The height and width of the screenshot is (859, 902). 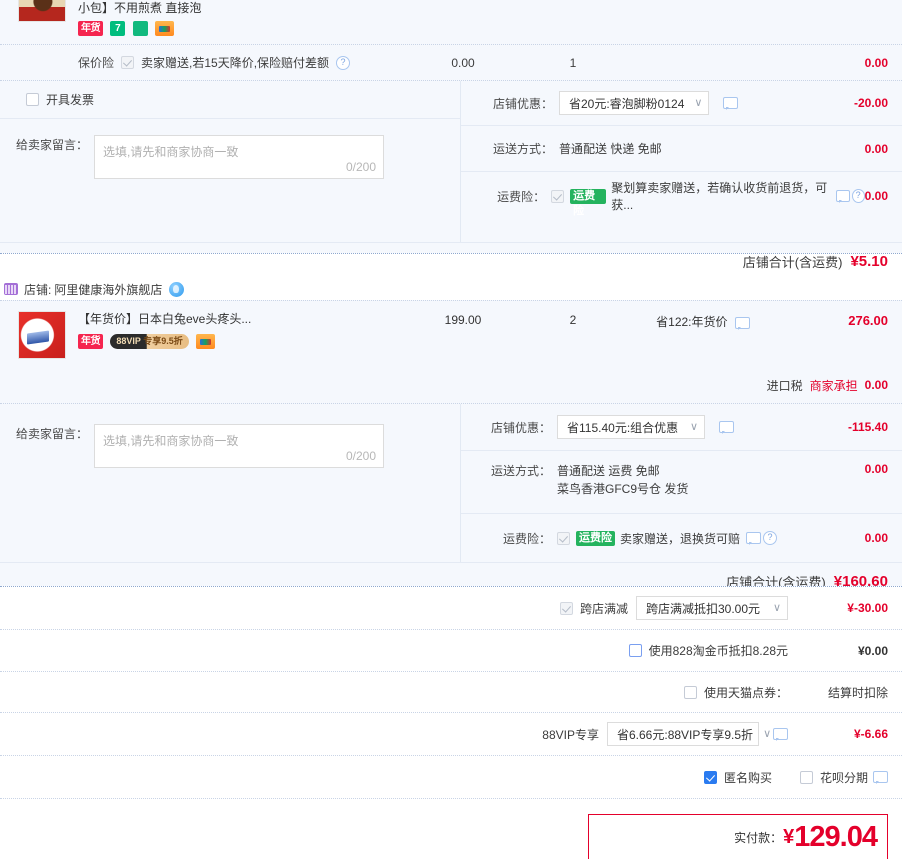 What do you see at coordinates (206, 342) in the screenshot?
I see `tag-credit-card-icon` at bounding box center [206, 342].